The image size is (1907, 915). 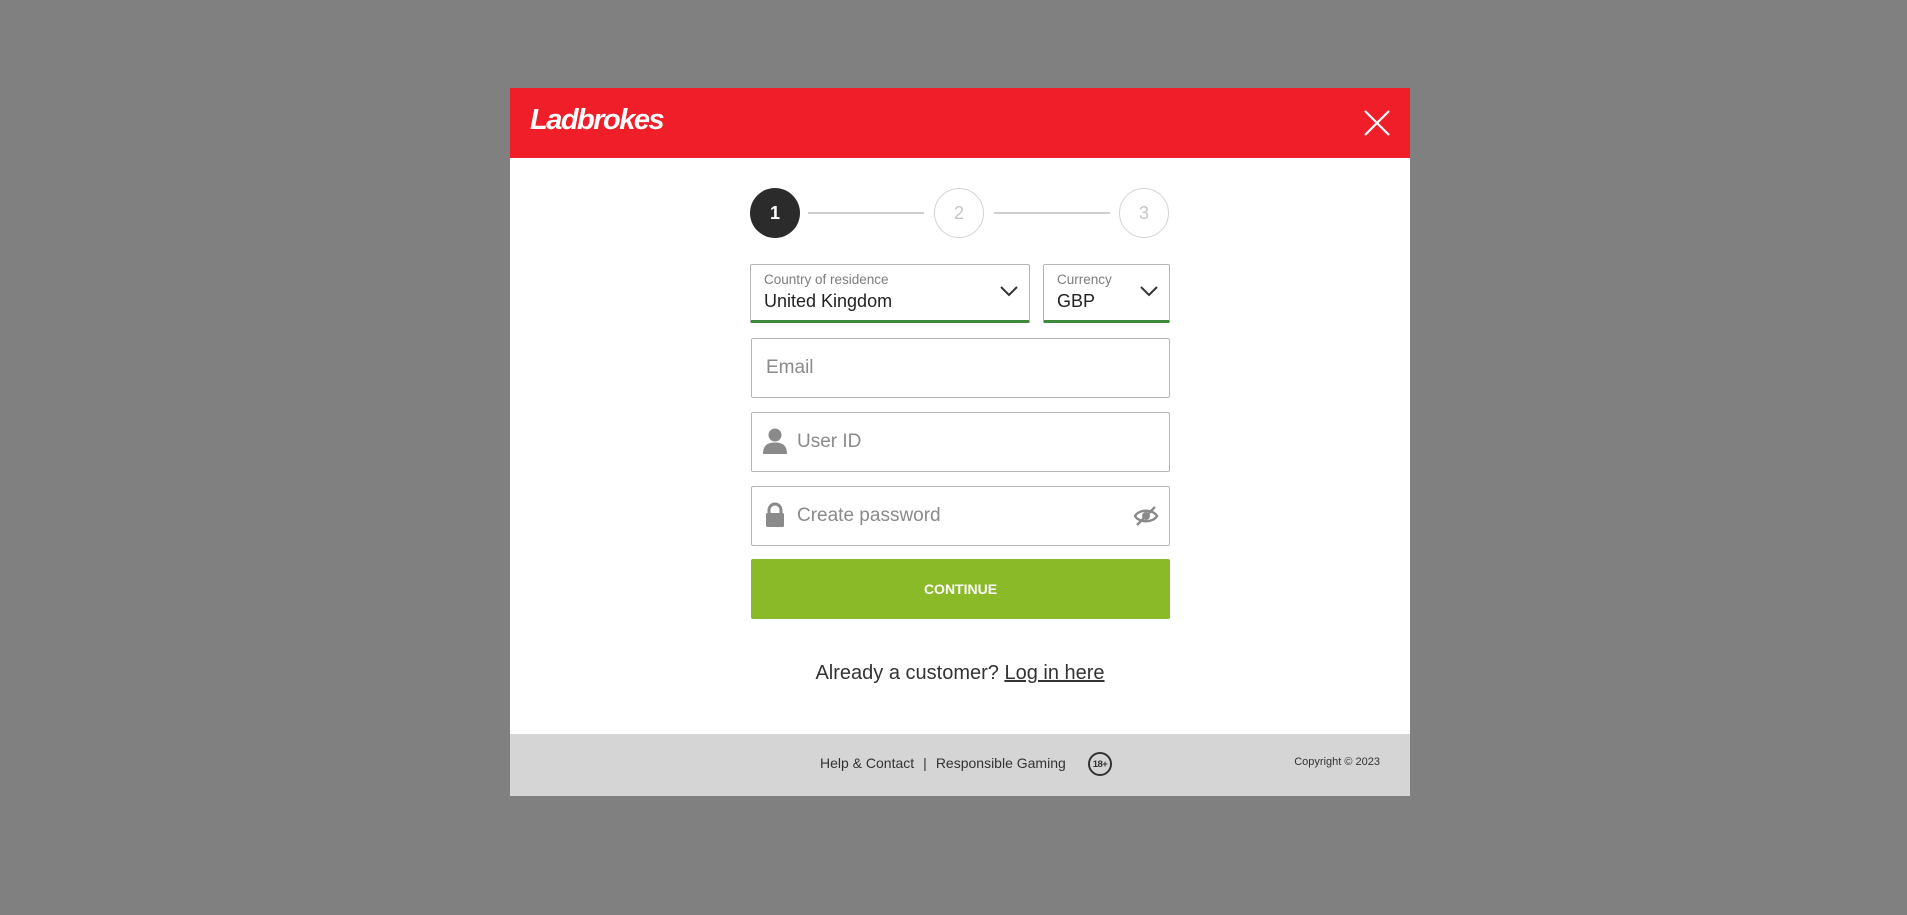 I want to click on close-icon, so click(x=1377, y=123).